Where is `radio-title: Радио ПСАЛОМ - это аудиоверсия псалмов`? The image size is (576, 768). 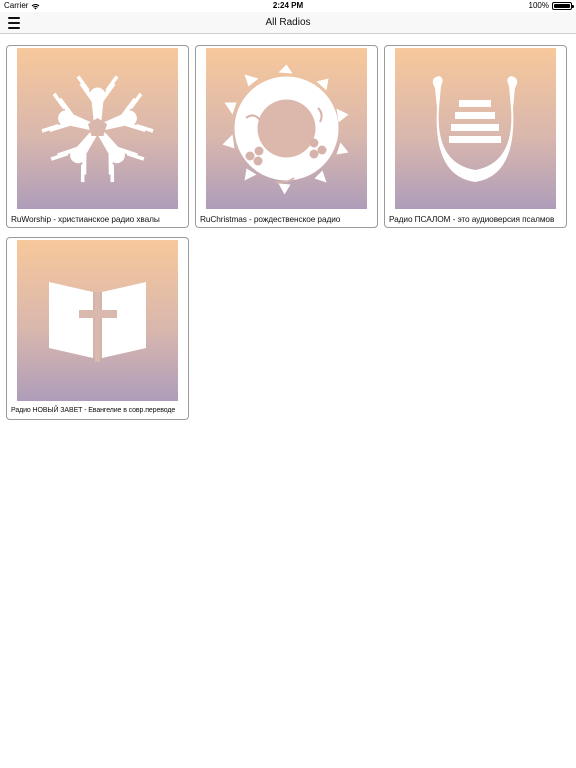
radio-title: Радио ПСАЛОМ - это аудиоверсия псалмов is located at coordinates (472, 219).